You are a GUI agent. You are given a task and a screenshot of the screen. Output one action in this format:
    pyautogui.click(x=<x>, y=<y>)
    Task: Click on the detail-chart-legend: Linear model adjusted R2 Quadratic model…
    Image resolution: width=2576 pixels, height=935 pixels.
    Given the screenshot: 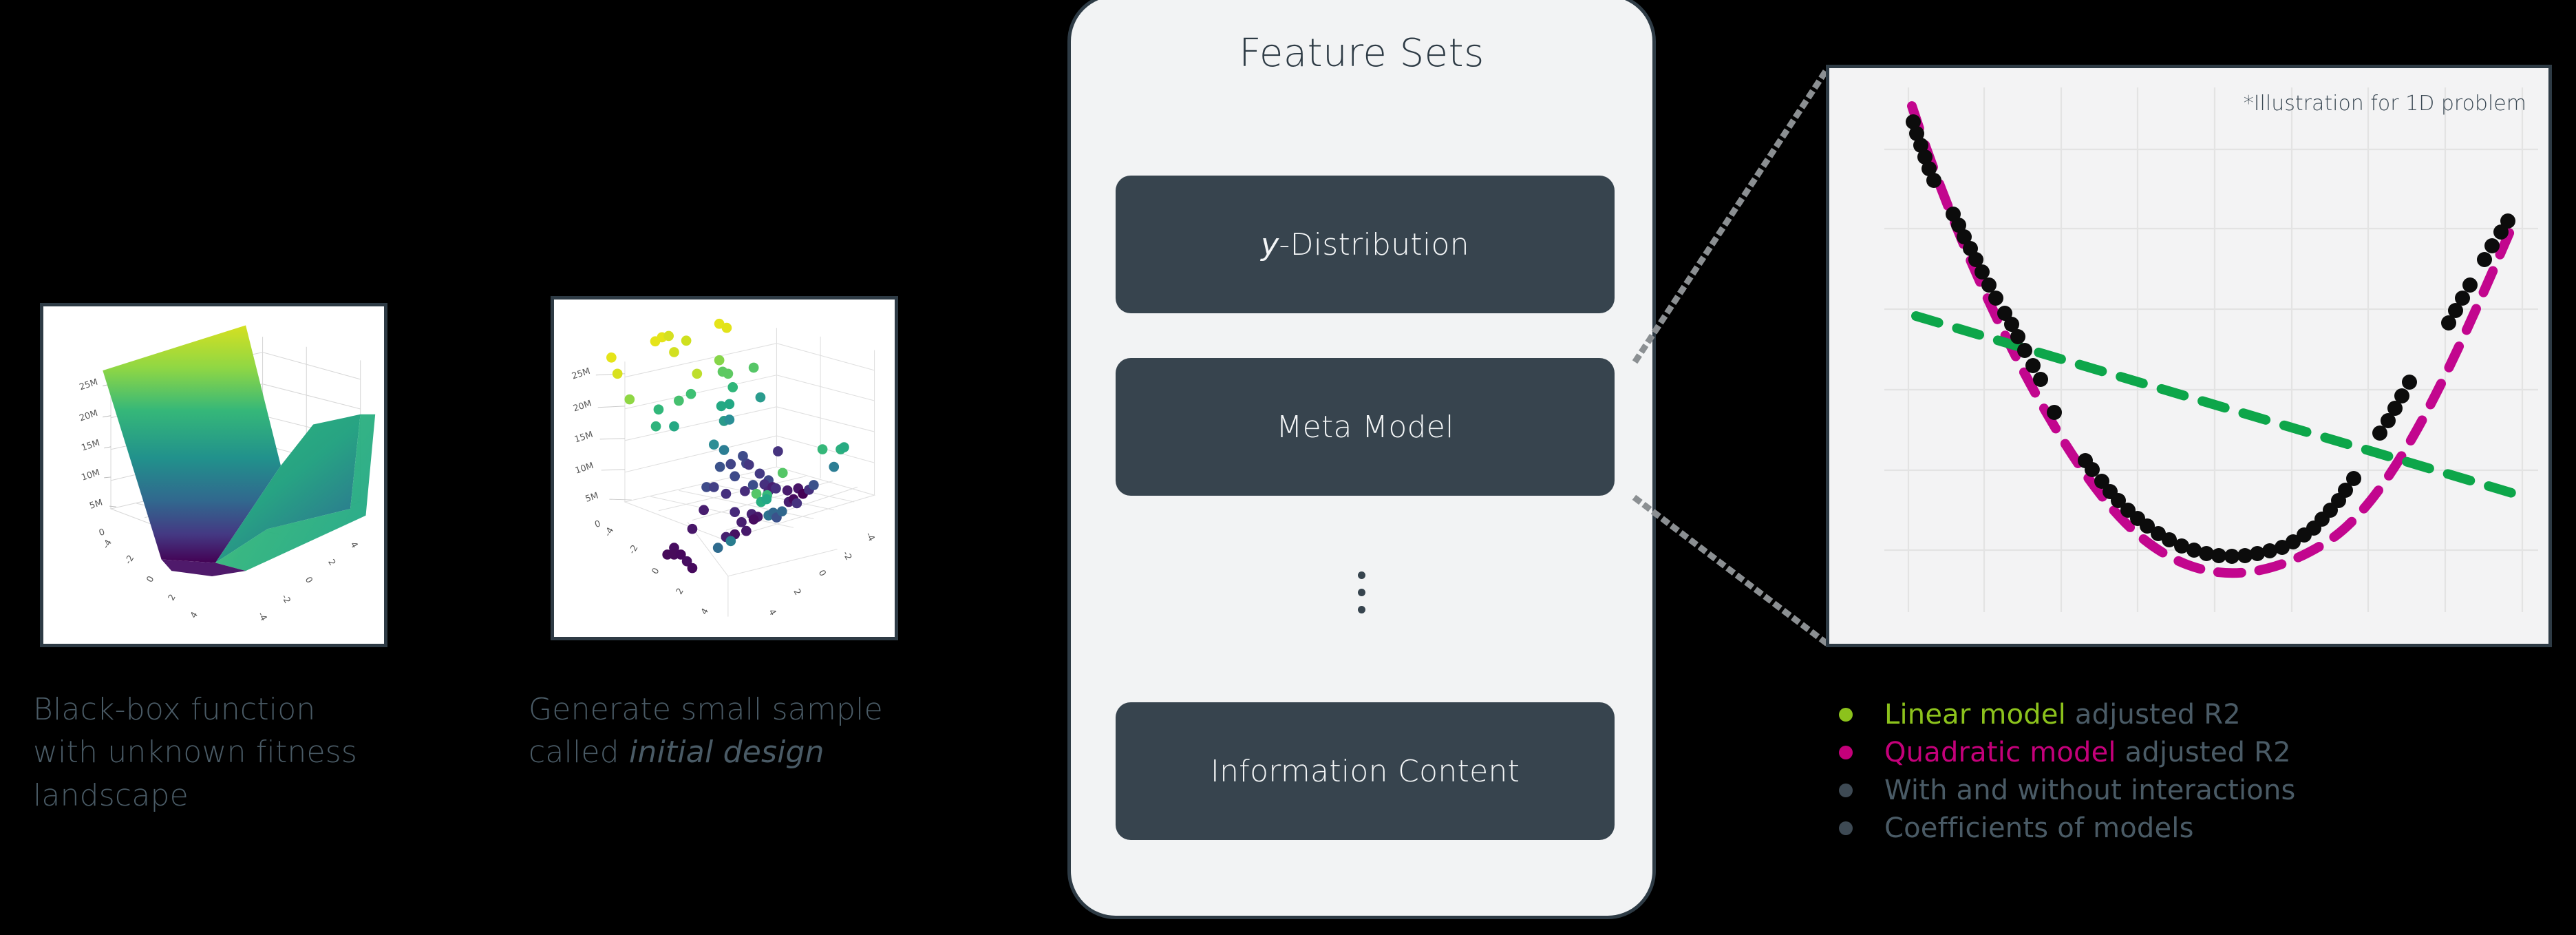 What is the action you would take?
    pyautogui.click(x=2067, y=771)
    